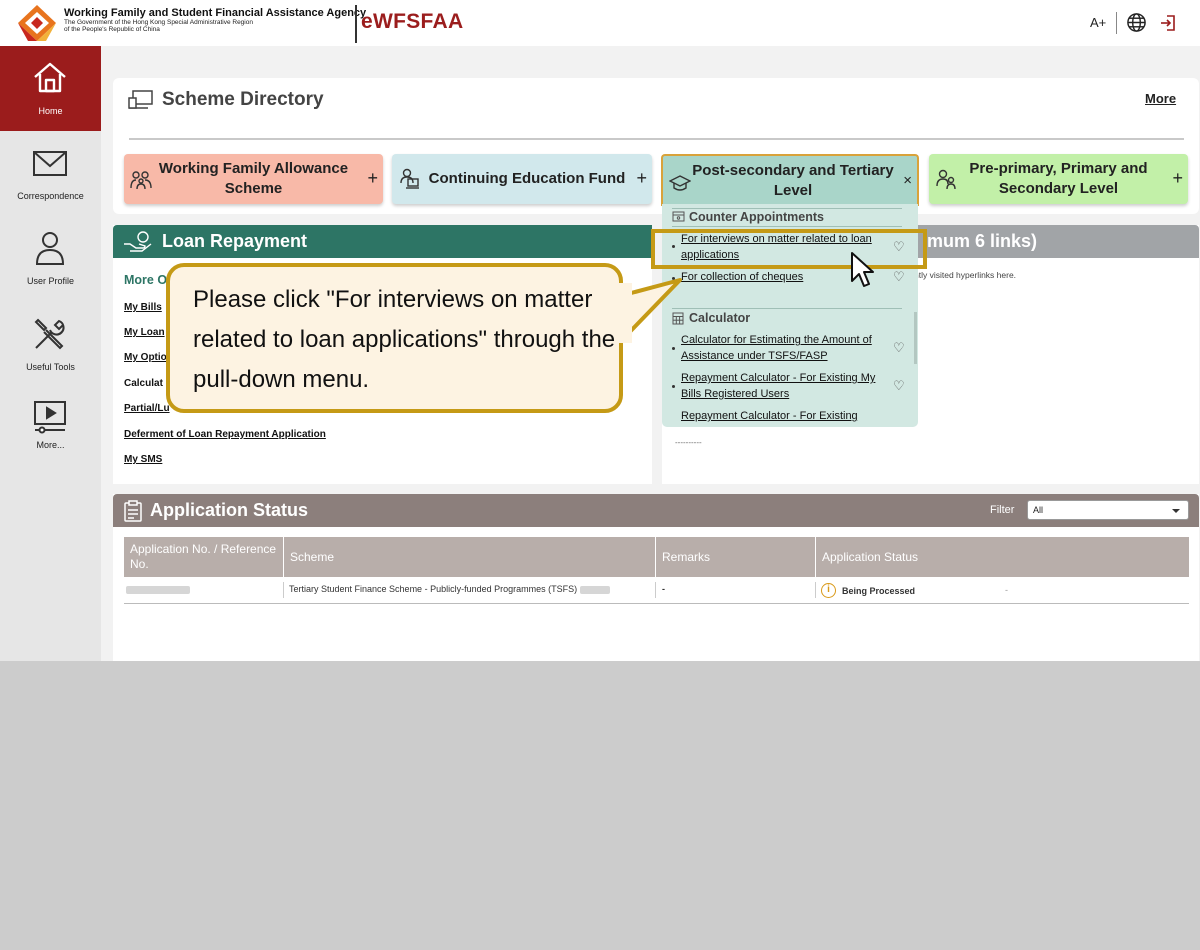 The height and width of the screenshot is (950, 1200). I want to click on column-header-remarks: Remarks, so click(735, 557).